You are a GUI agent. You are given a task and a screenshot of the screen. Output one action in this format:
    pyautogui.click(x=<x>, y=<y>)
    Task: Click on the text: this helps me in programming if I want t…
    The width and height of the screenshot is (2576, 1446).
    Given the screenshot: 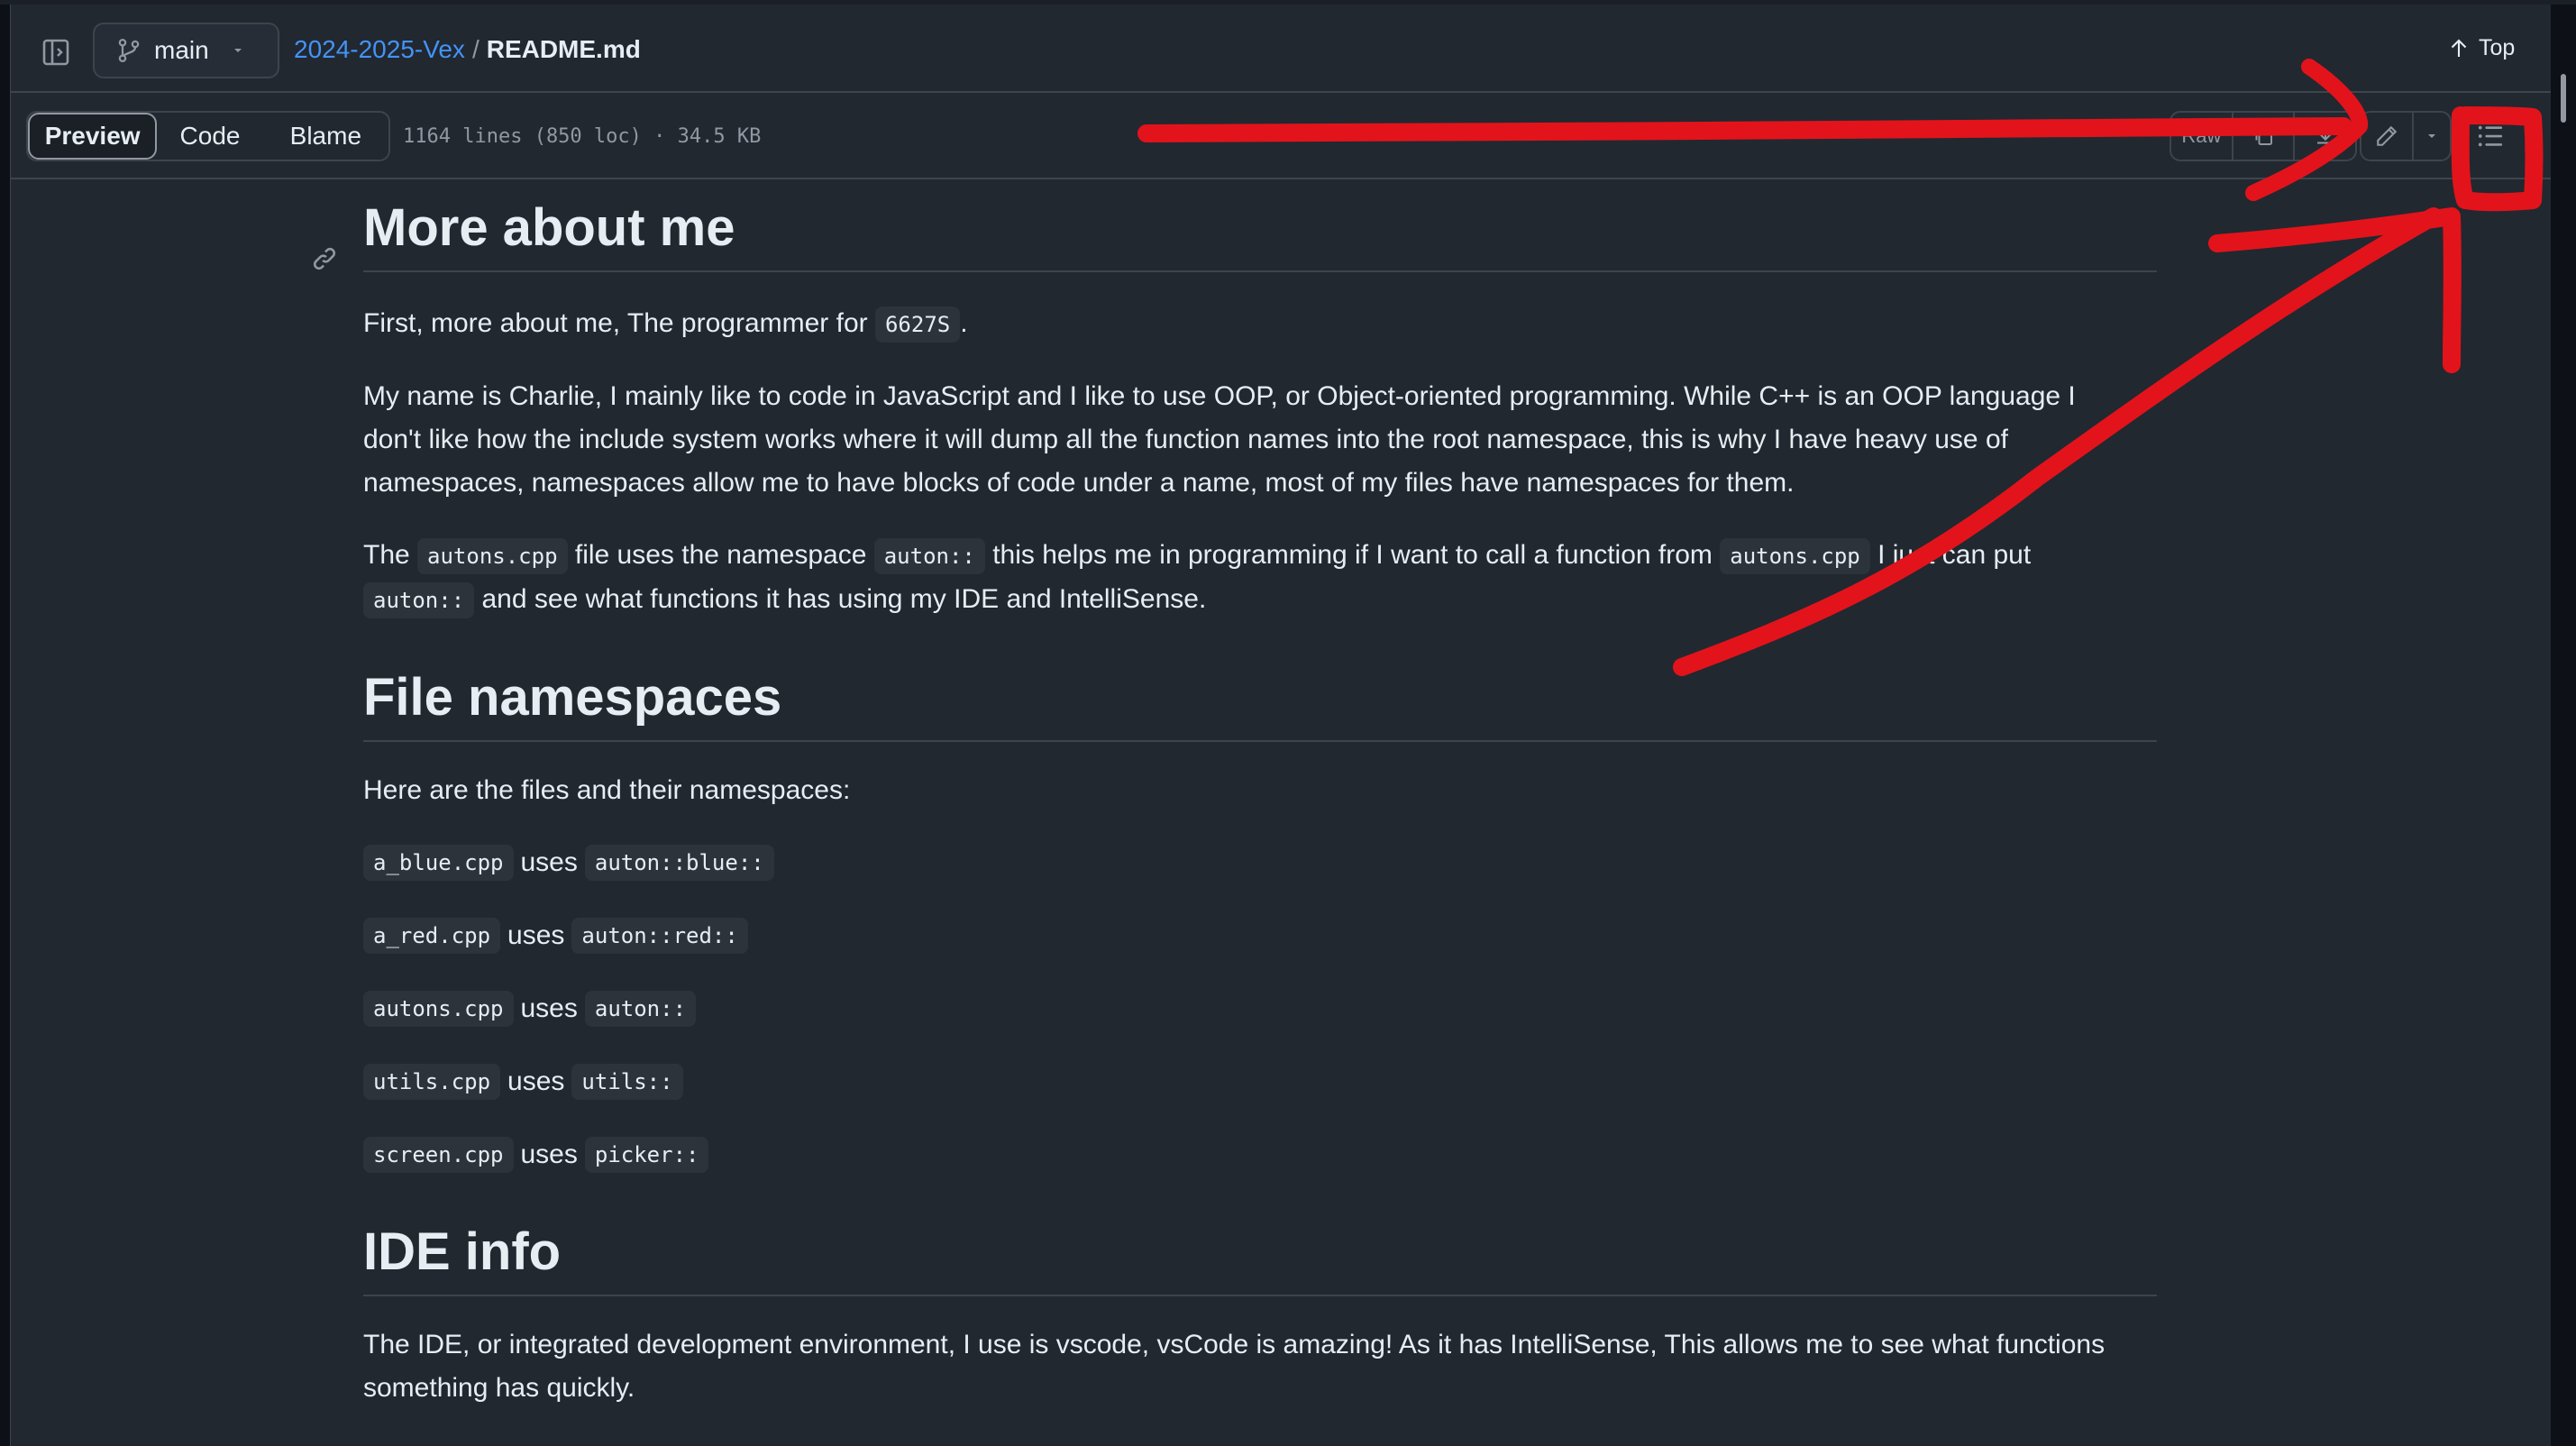 What is the action you would take?
    pyautogui.click(x=1352, y=555)
    